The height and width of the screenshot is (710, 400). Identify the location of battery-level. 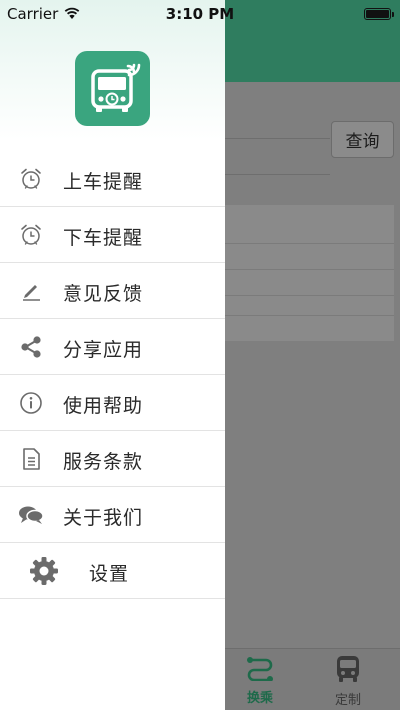
(377, 14).